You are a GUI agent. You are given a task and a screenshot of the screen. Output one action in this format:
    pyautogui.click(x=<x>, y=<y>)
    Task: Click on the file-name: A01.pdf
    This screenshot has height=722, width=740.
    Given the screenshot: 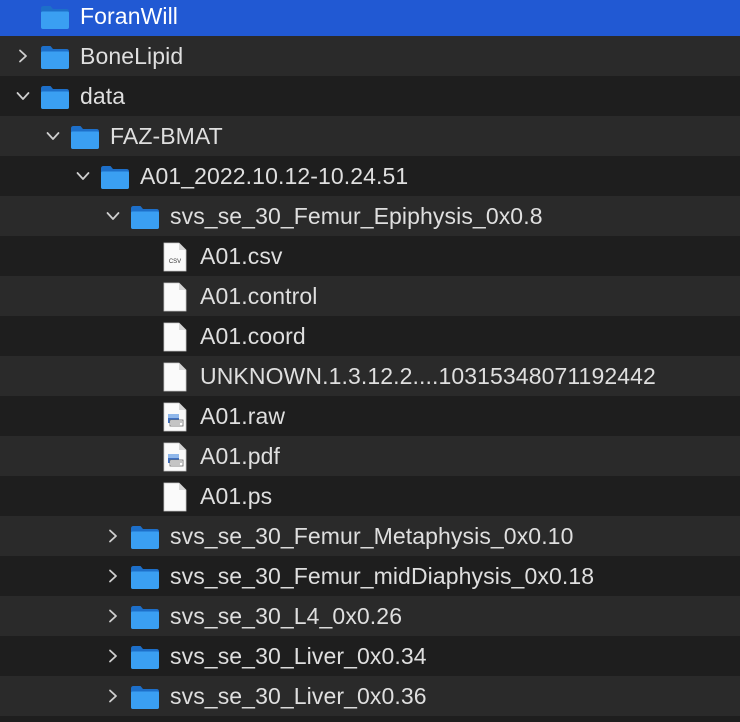 What is the action you would take?
    pyautogui.click(x=240, y=456)
    